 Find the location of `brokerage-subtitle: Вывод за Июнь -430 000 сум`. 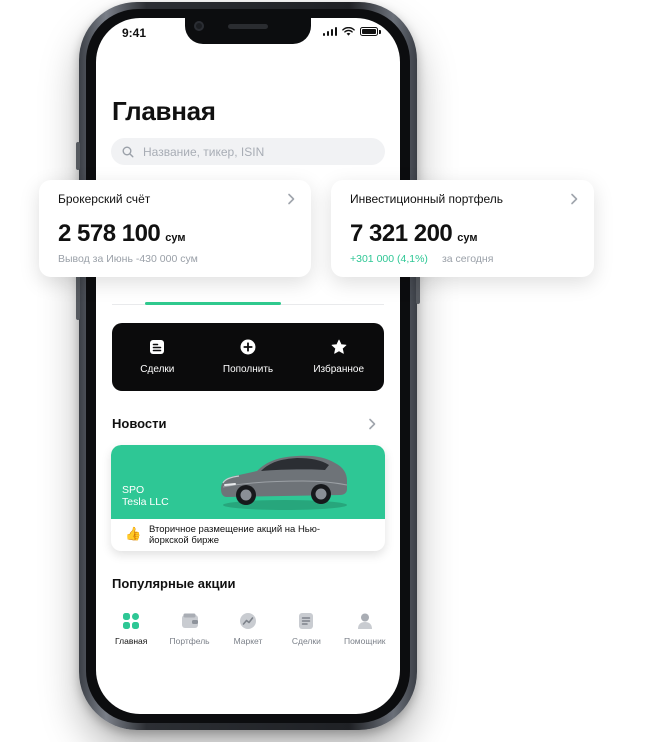

brokerage-subtitle: Вывод за Июнь -430 000 сум is located at coordinates (128, 259).